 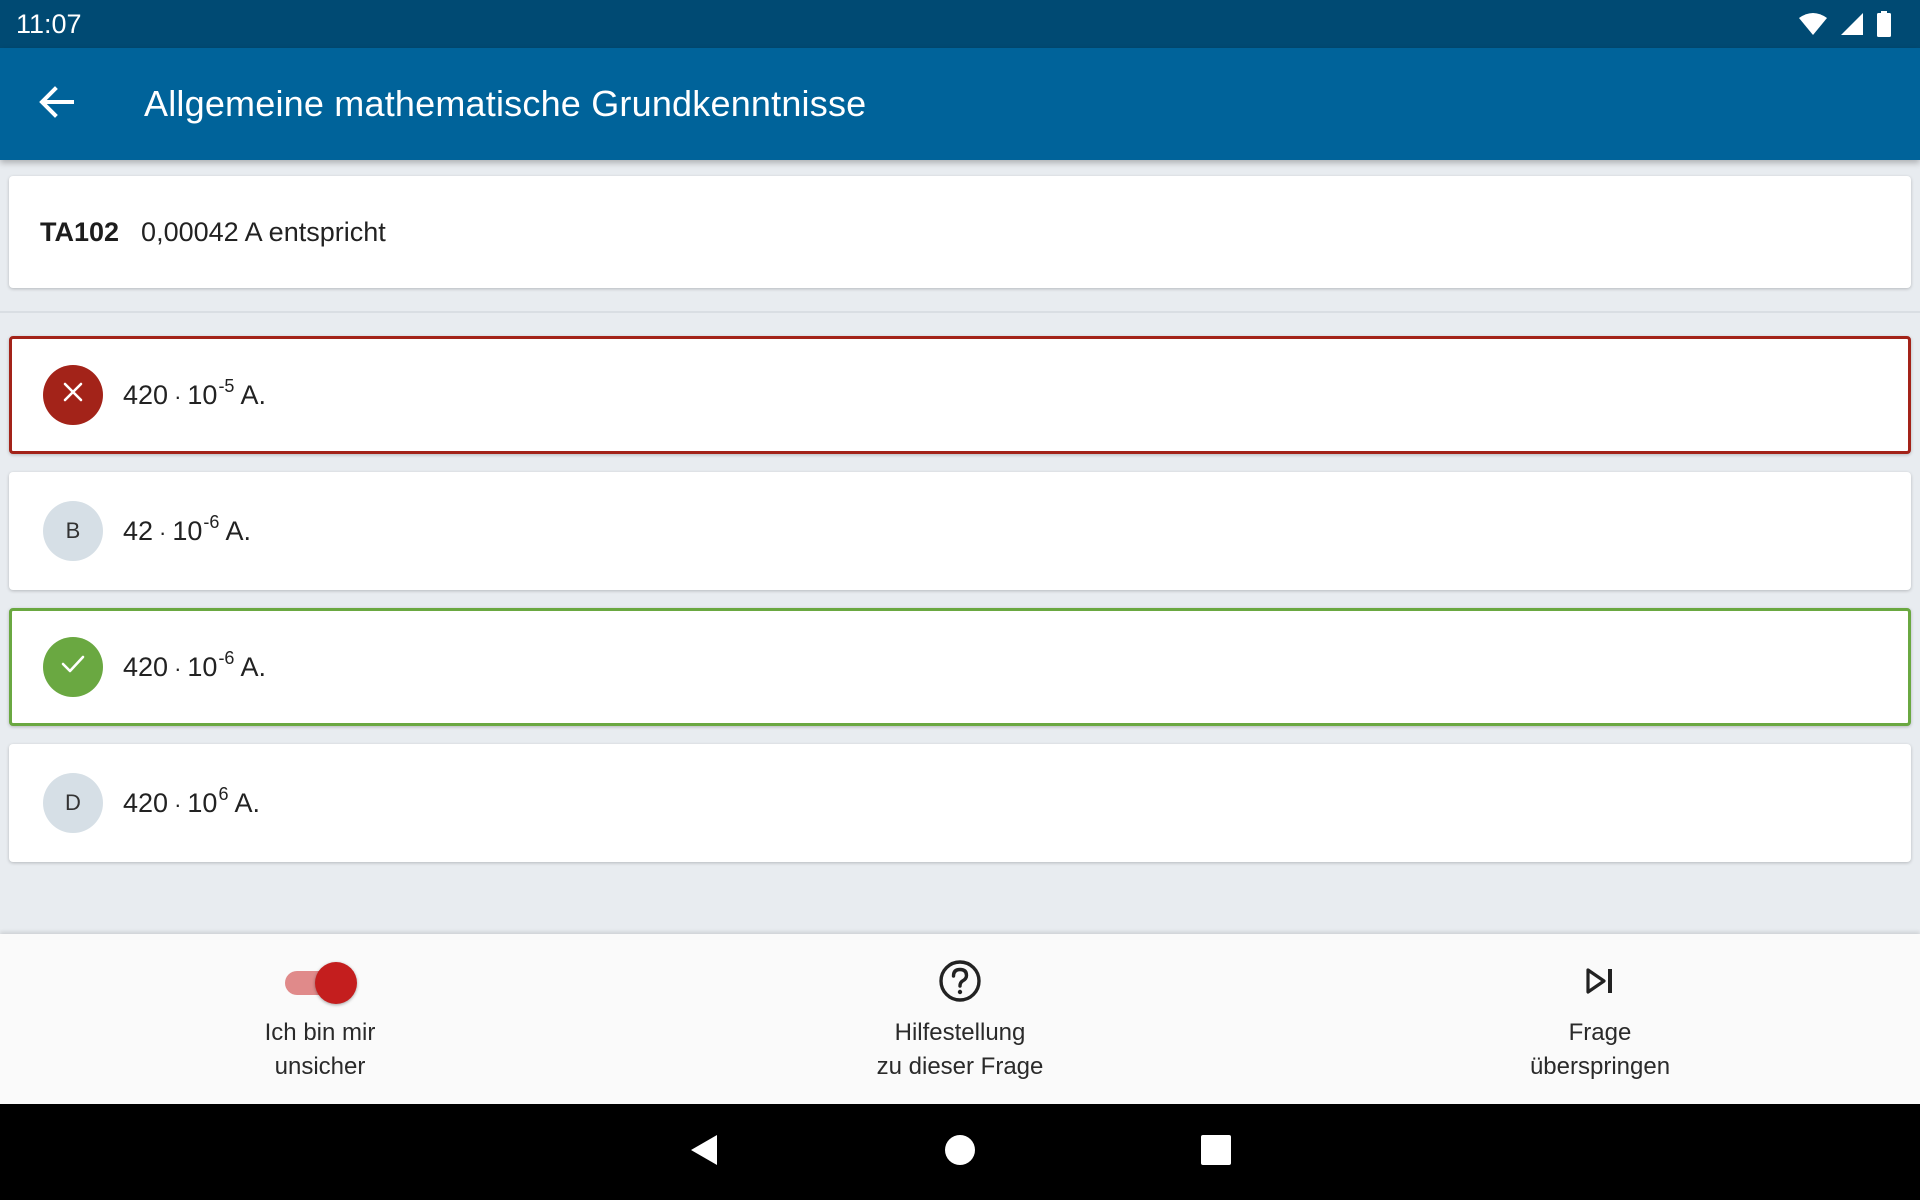 I want to click on check-icon, so click(x=73, y=667).